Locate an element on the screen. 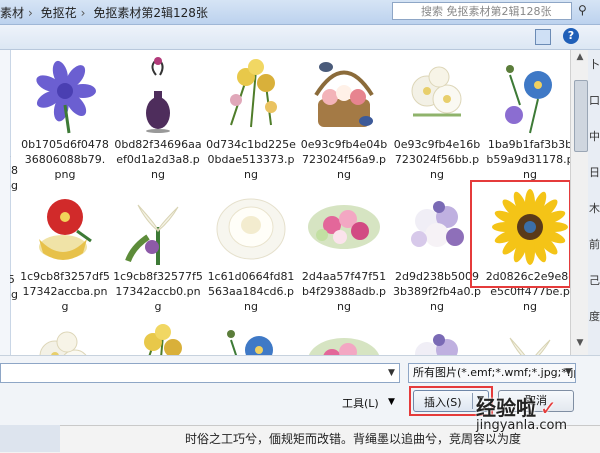  file-name-line: 2d4aa57f47f51 is located at coordinates (344, 276).